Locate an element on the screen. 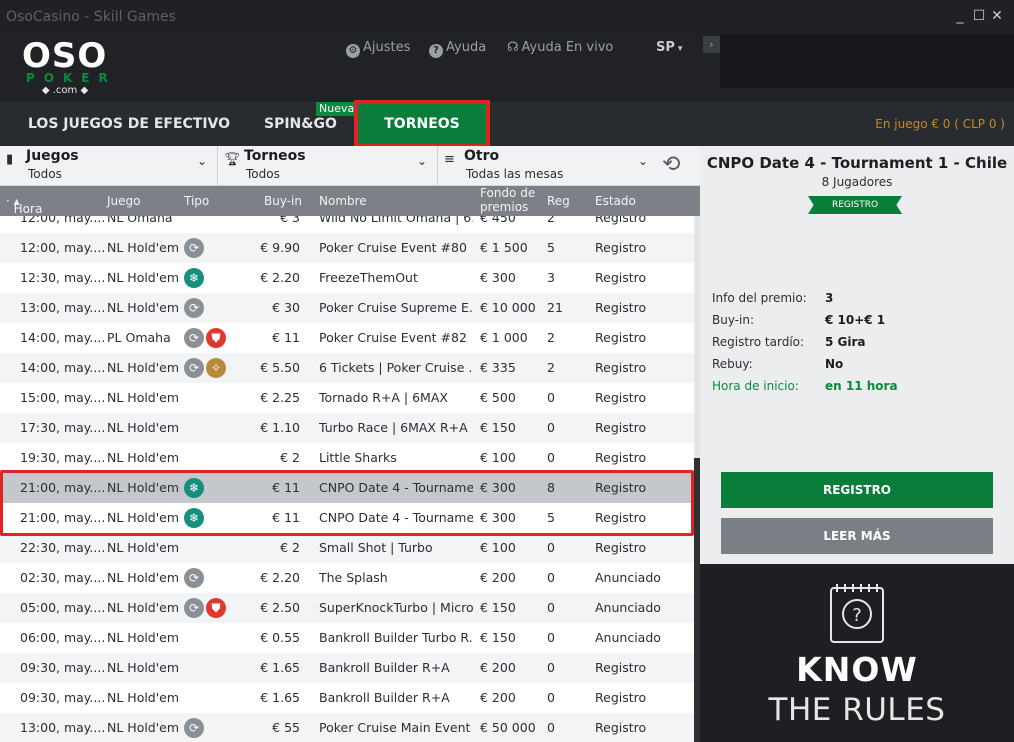 This screenshot has width=1014, height=742. column-registered: Reg is located at coordinates (558, 201).